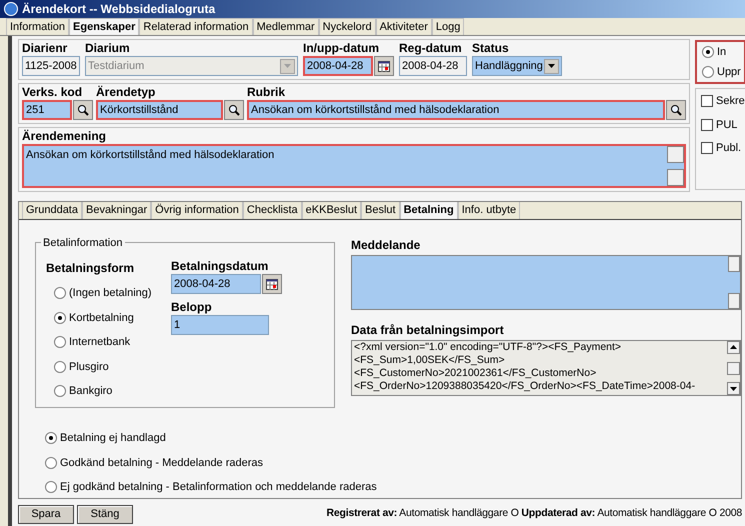 The width and height of the screenshot is (745, 526). What do you see at coordinates (11, 9) in the screenshot?
I see `window-icon` at bounding box center [11, 9].